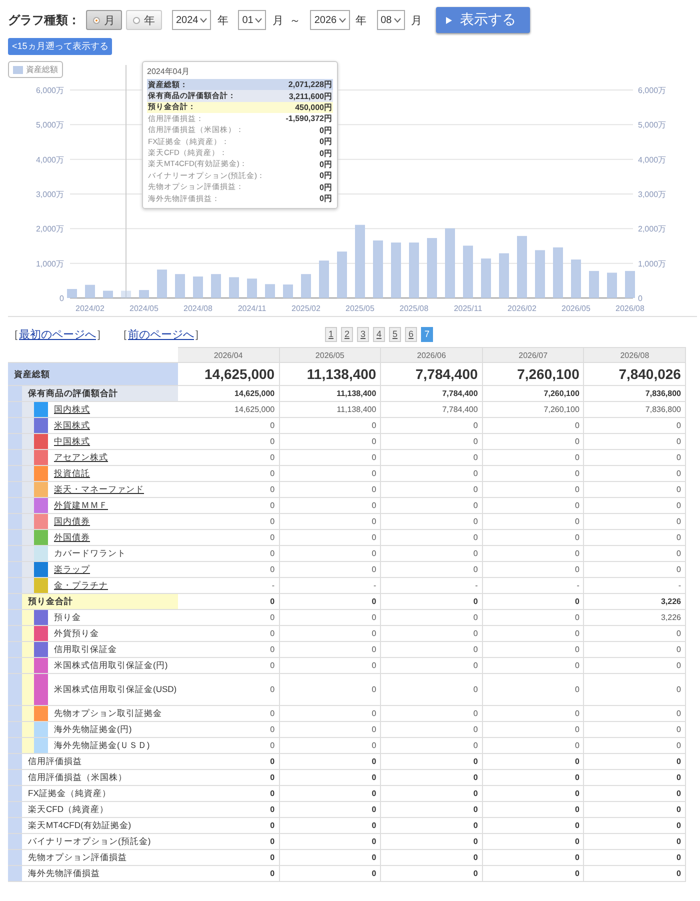 The height and width of the screenshot is (901, 700). What do you see at coordinates (50, 194) in the screenshot?
I see `y-axis-label: 3,000万` at bounding box center [50, 194].